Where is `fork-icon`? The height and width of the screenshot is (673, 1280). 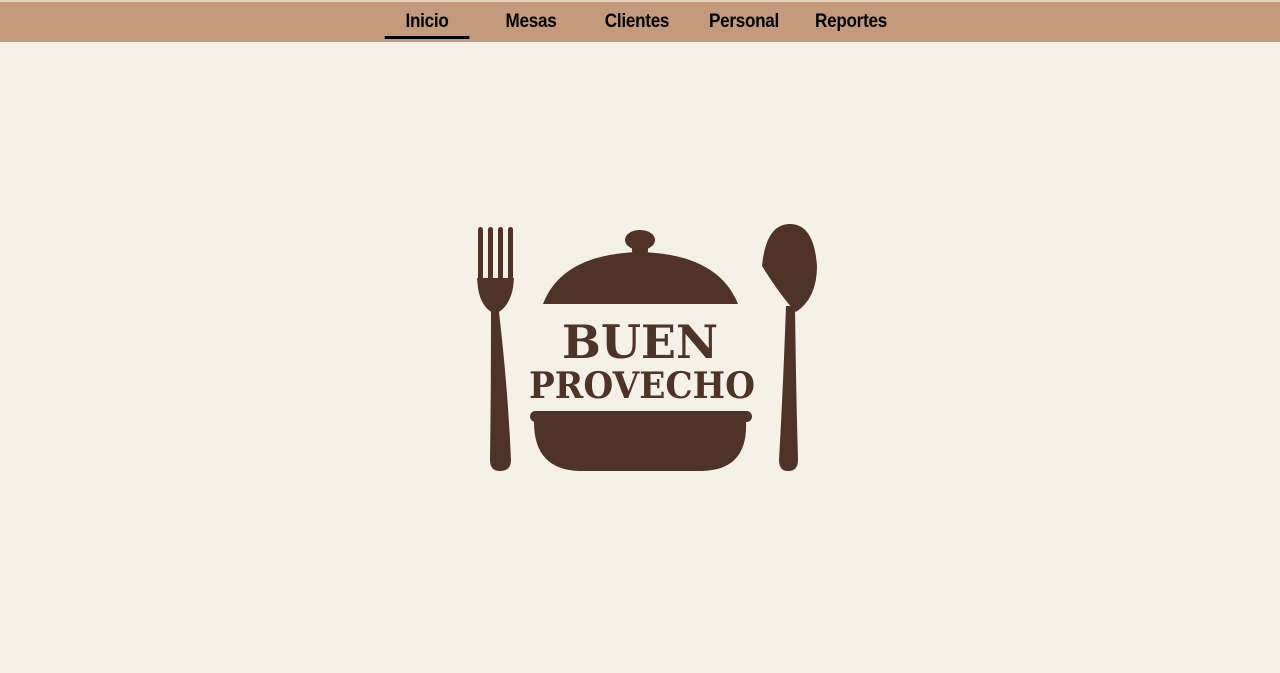
fork-icon is located at coordinates (495, 349).